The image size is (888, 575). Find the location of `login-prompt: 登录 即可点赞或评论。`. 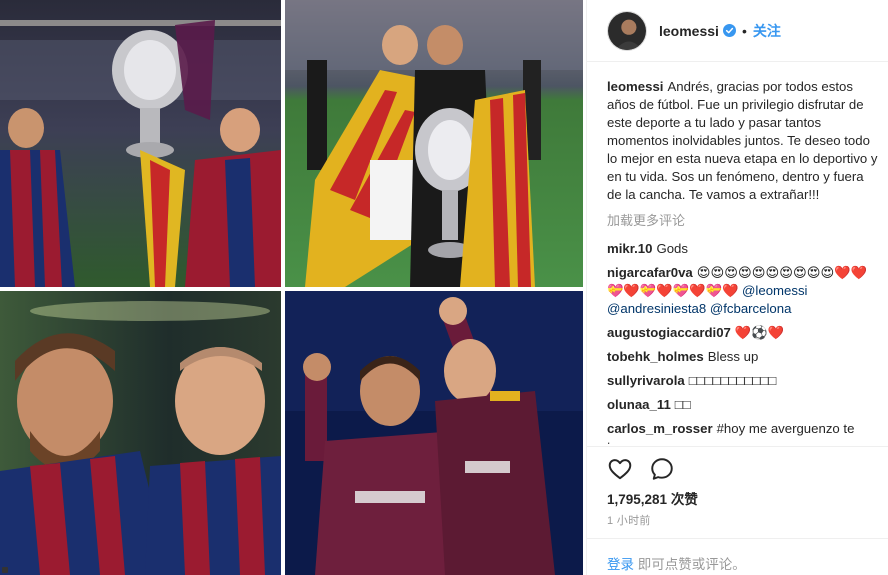

login-prompt: 登录 即可点赞或评论。 is located at coordinates (676, 563).